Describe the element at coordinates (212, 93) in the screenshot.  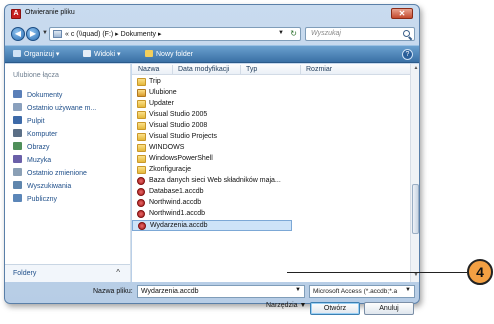
I see `file-row-ulubione: Ulubione` at that location.